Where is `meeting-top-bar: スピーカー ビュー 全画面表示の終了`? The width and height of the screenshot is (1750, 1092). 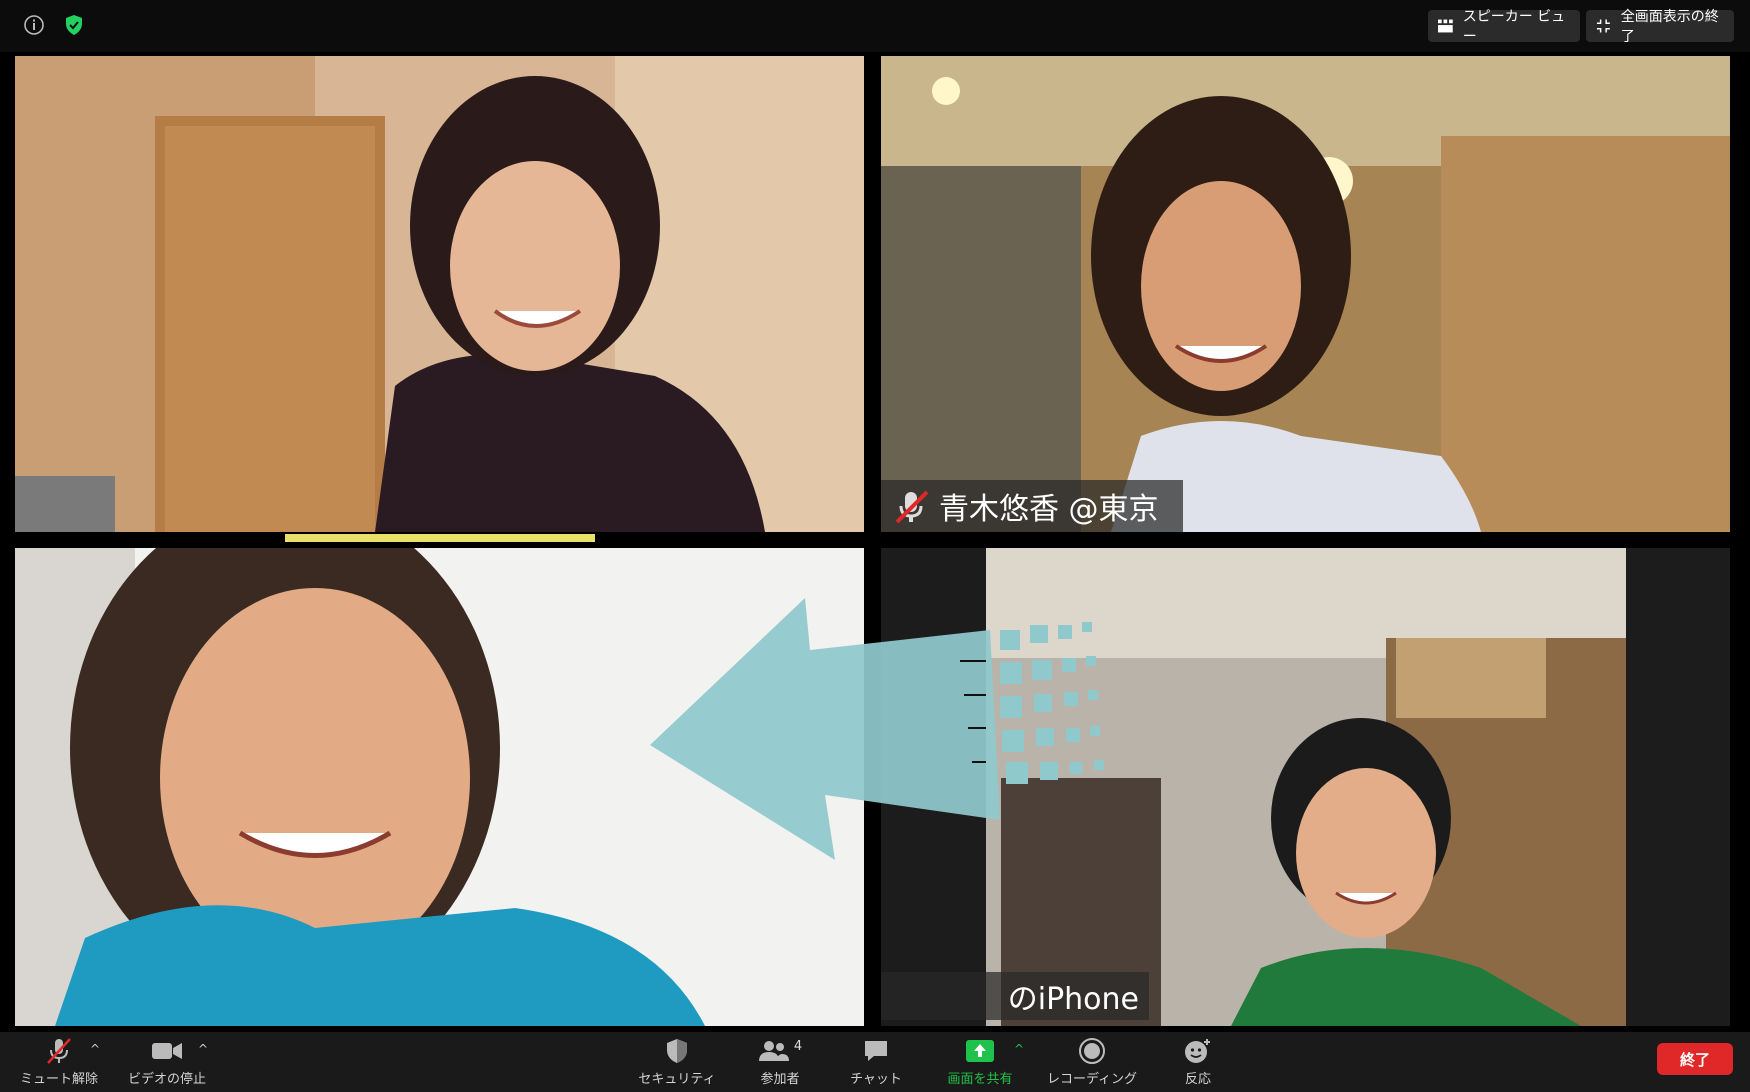
meeting-top-bar: スピーカー ビュー 全画面表示の終了 is located at coordinates (875, 26).